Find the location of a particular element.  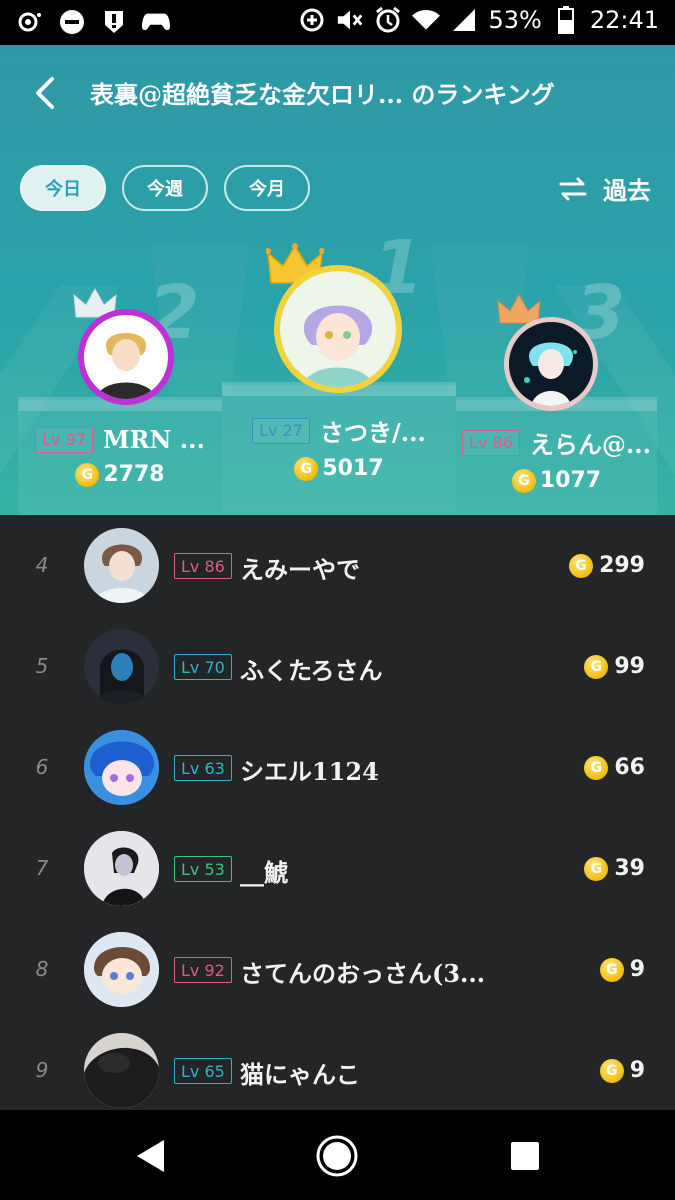

list-item: 8 Lv 92 さてんのおっさん(3... G 9 is located at coordinates (337, 969).